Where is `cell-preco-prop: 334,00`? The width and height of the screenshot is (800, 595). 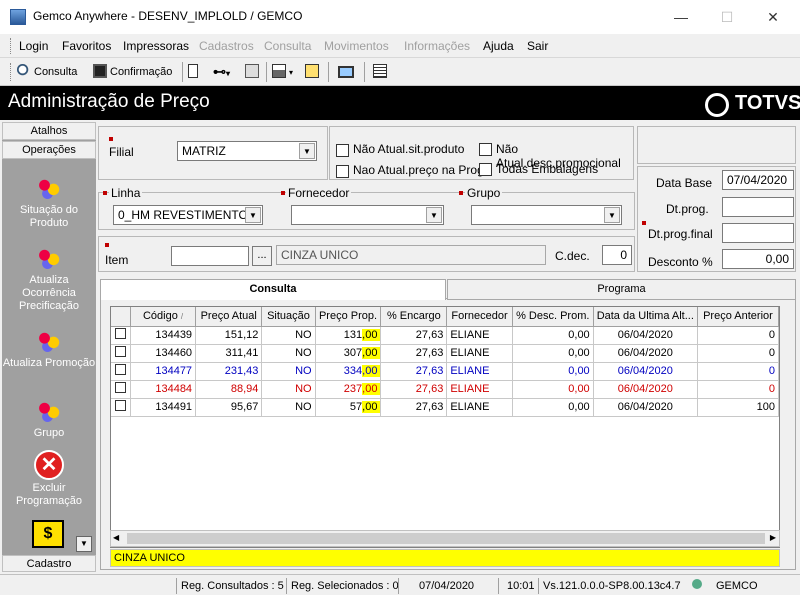
cell-preco-prop: 334,00 is located at coordinates (348, 371).